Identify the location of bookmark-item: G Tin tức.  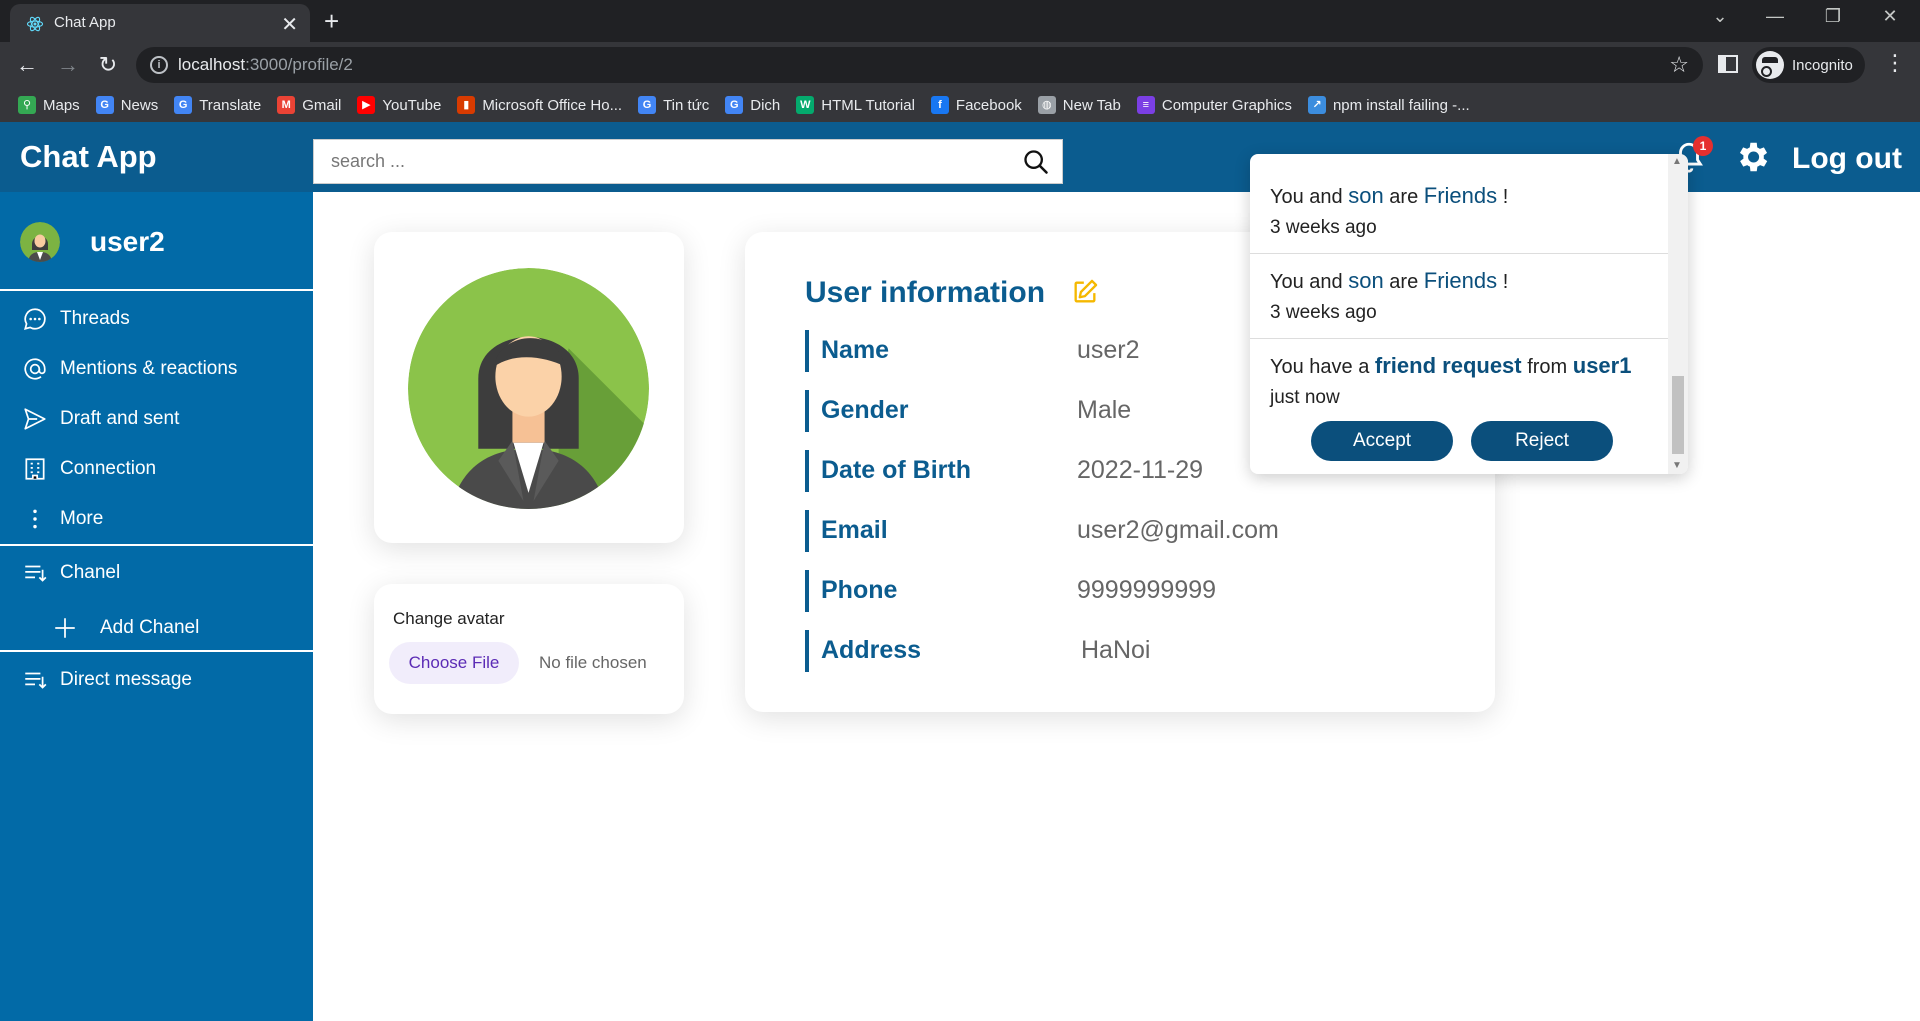
(673, 105).